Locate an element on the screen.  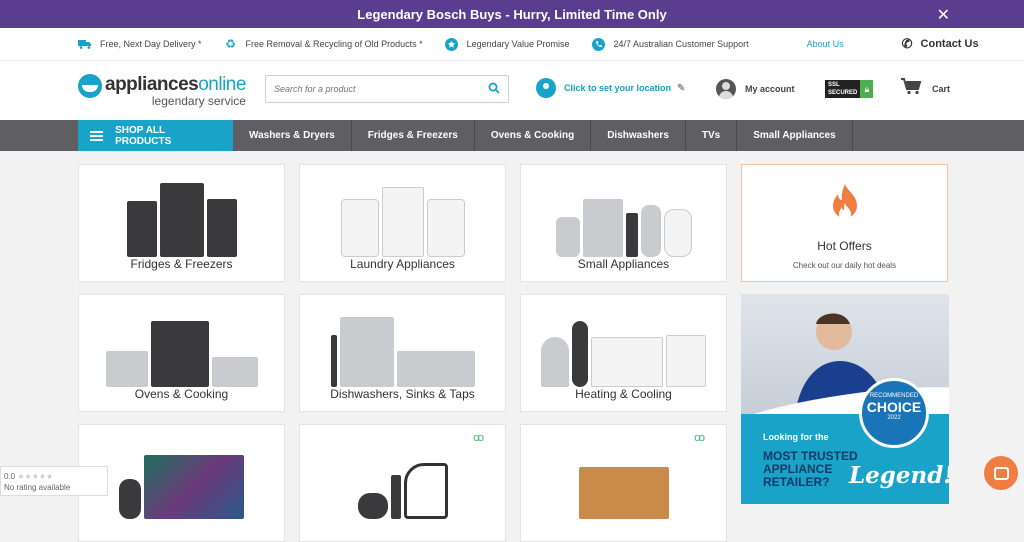
nav-item-dishwashers: Dishwashers is located at coordinates (638, 135).